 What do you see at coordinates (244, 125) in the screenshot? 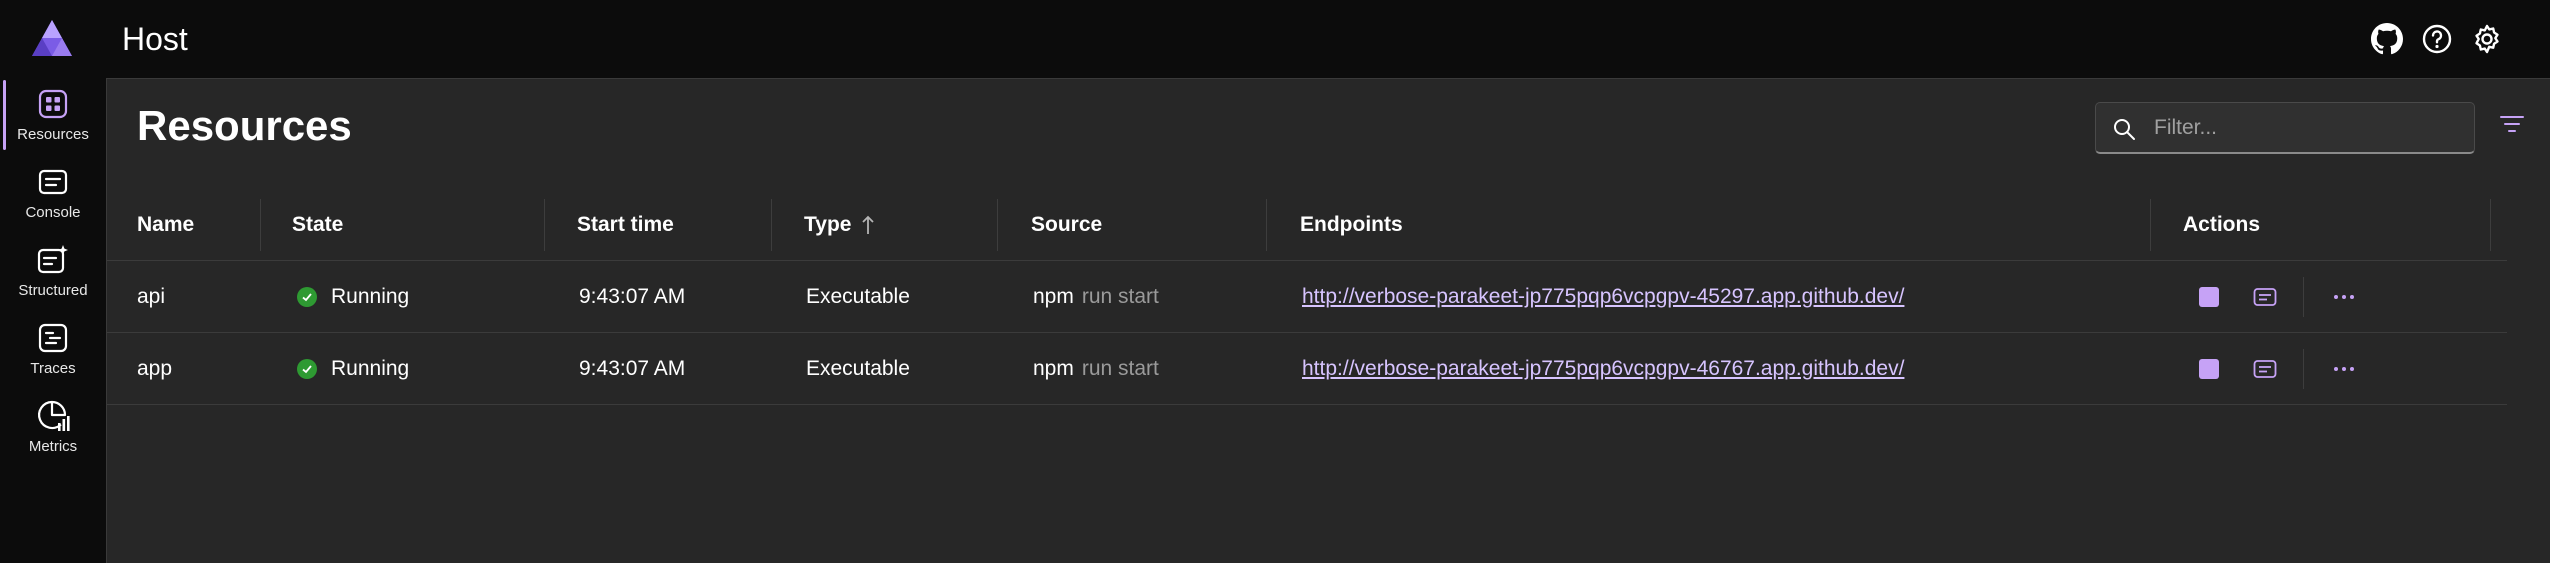
I see `page-title: Resources` at bounding box center [244, 125].